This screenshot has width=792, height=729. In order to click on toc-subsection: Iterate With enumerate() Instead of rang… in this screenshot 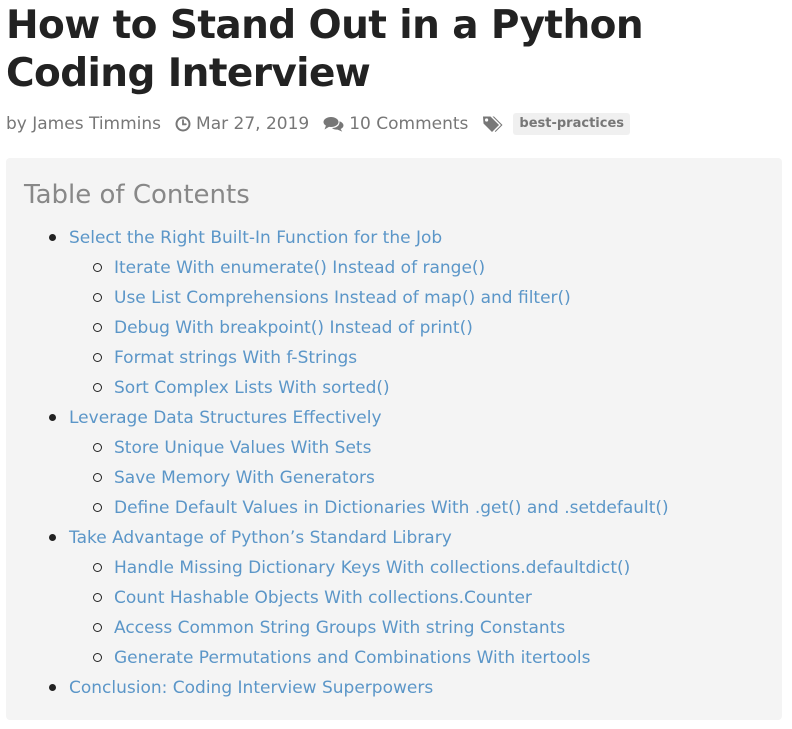, I will do `click(394, 268)`.